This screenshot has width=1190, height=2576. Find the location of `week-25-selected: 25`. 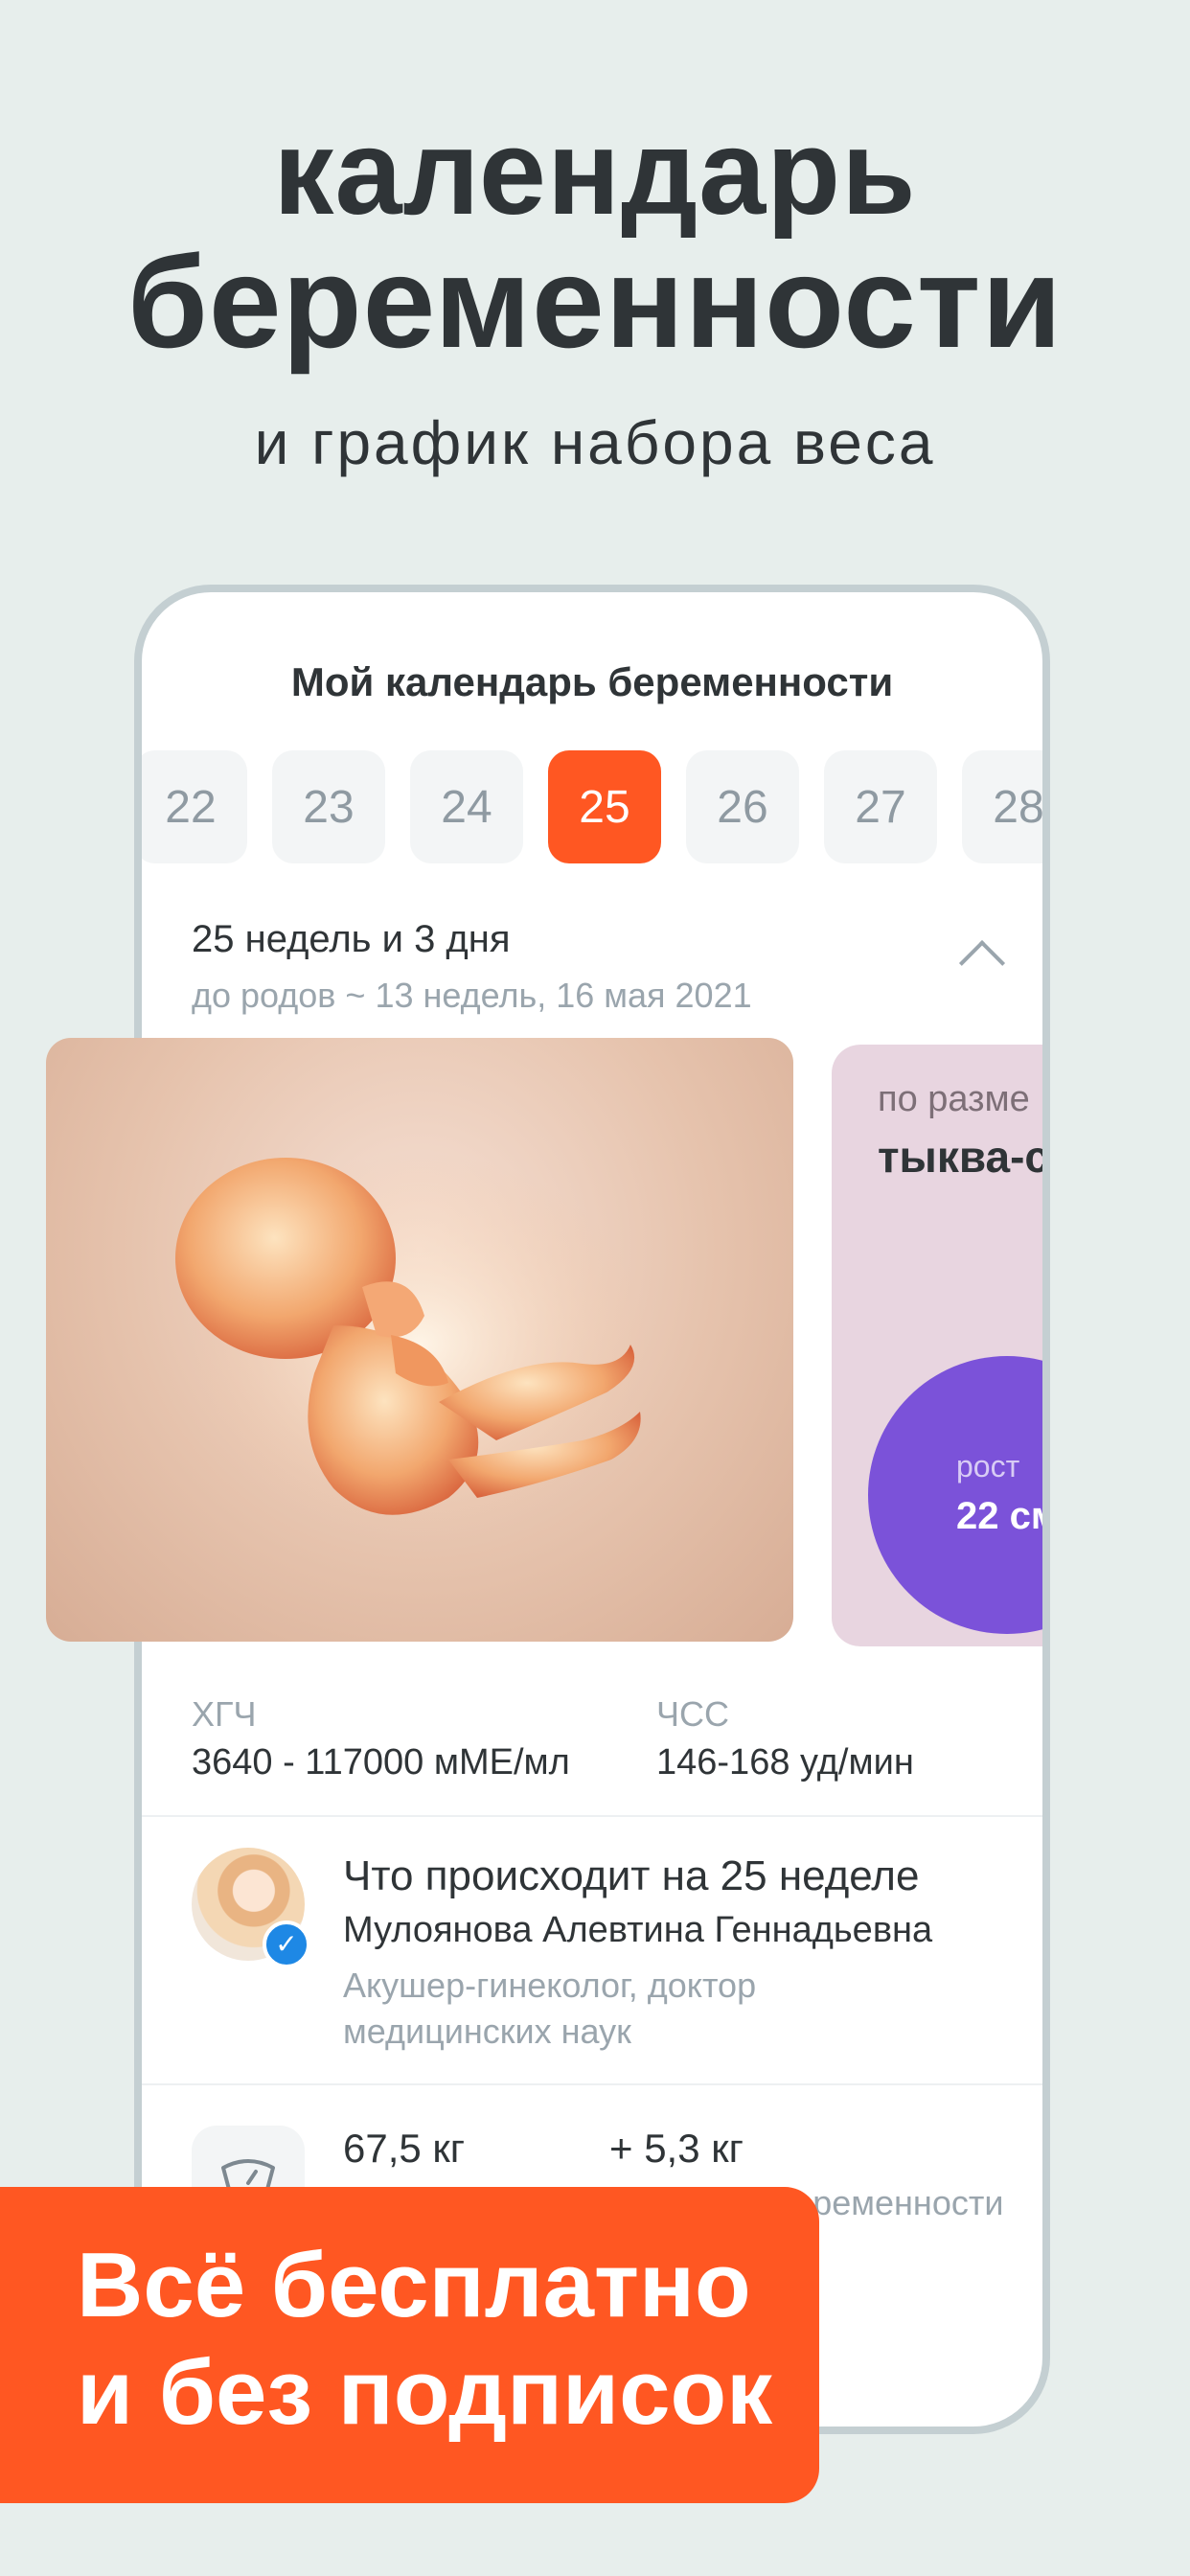

week-25-selected: 25 is located at coordinates (605, 806).